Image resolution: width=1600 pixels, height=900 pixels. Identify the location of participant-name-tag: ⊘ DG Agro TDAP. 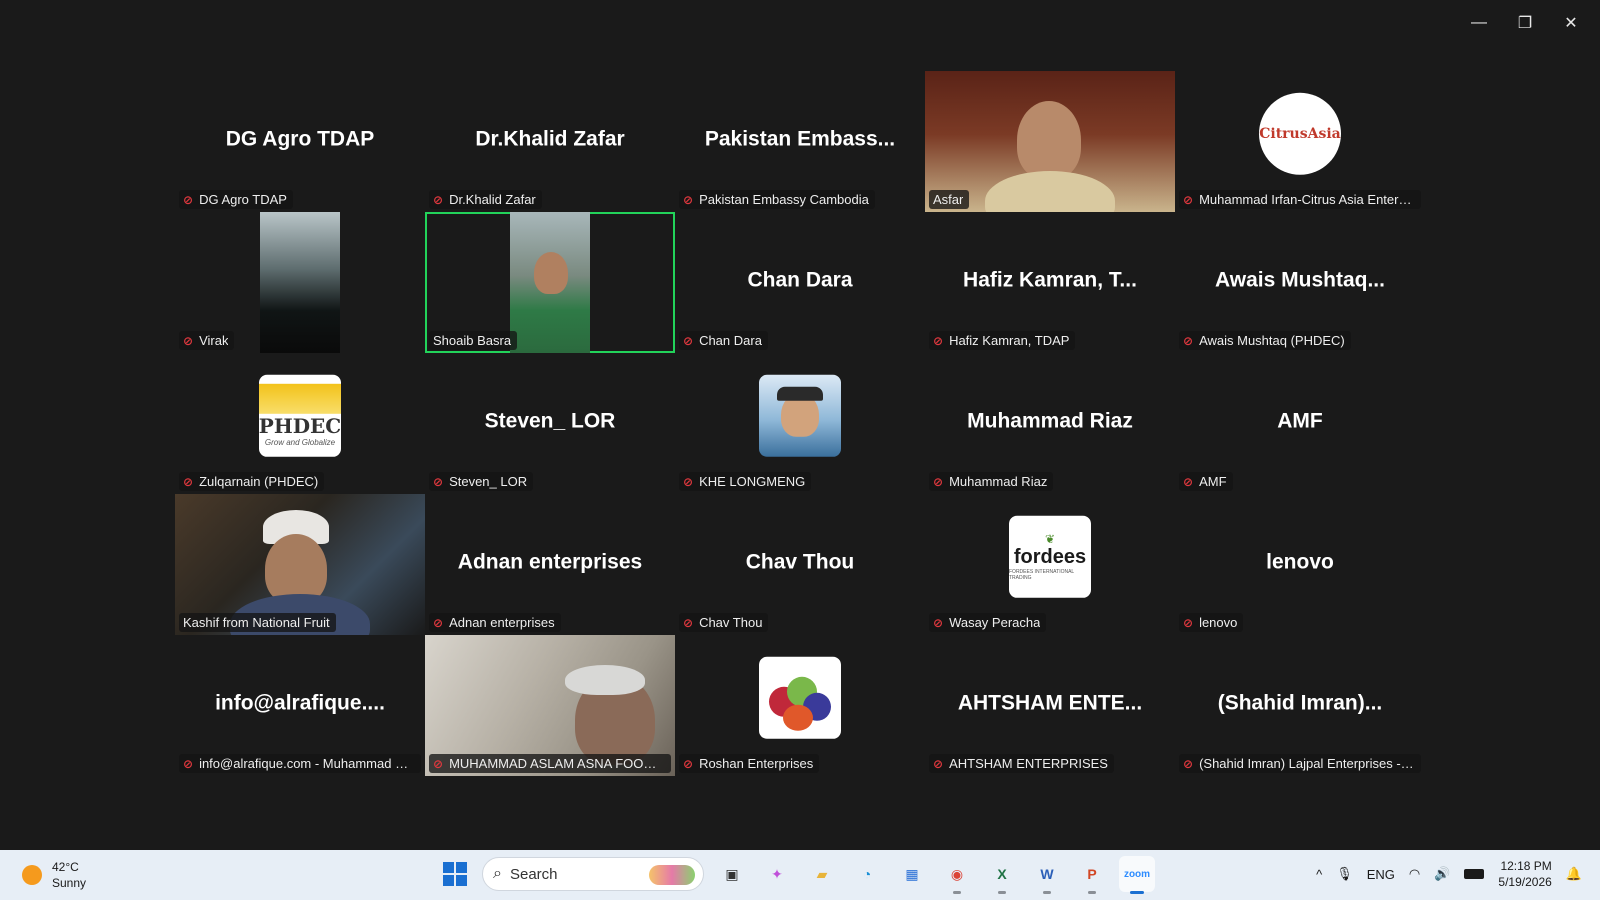
(236, 199).